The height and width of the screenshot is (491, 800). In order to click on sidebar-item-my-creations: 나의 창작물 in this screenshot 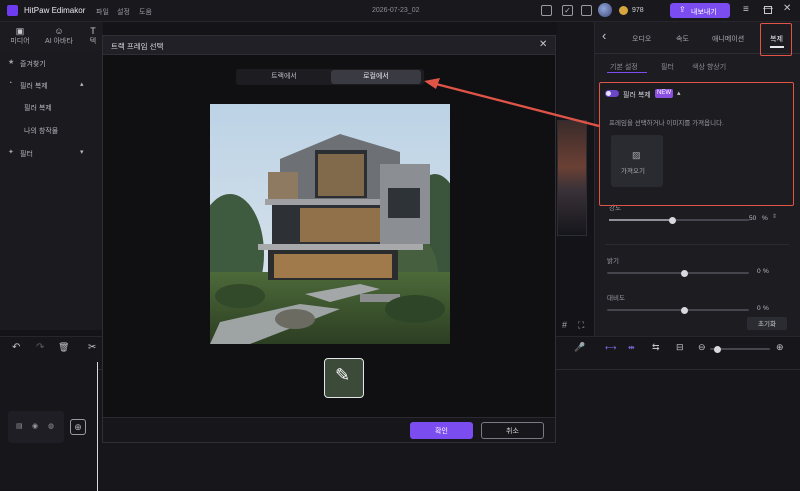, I will do `click(41, 131)`.